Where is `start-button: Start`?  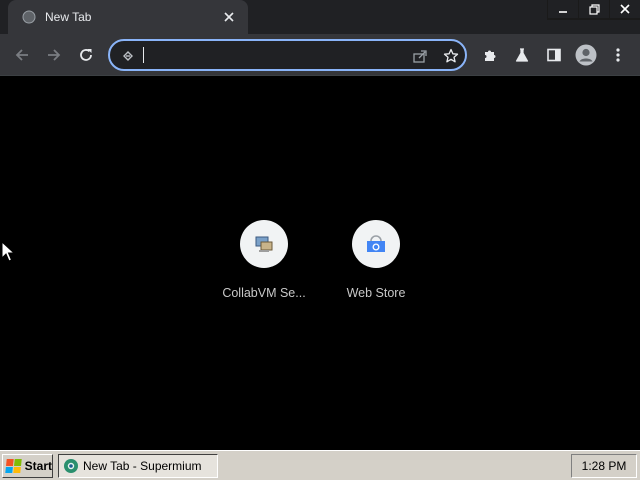
start-button: Start is located at coordinates (27, 466).